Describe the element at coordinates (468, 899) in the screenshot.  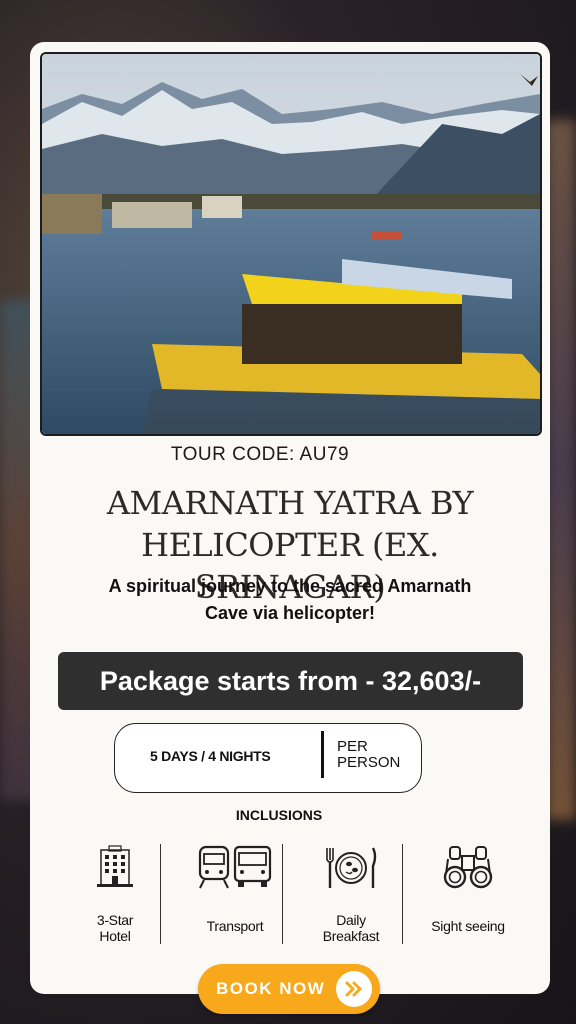
I see `inclusion-sightseeing: Sight seeing` at that location.